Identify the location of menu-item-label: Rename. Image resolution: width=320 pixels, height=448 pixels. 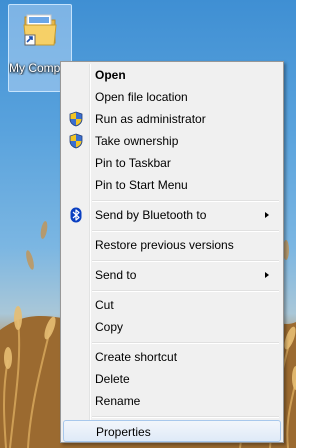
(118, 401).